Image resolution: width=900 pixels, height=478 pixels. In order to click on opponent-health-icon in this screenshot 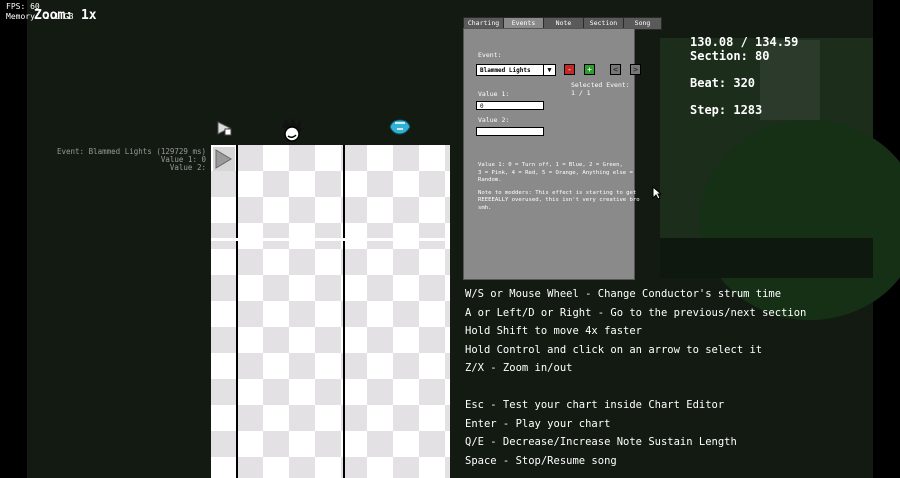, I will do `click(292, 130)`.